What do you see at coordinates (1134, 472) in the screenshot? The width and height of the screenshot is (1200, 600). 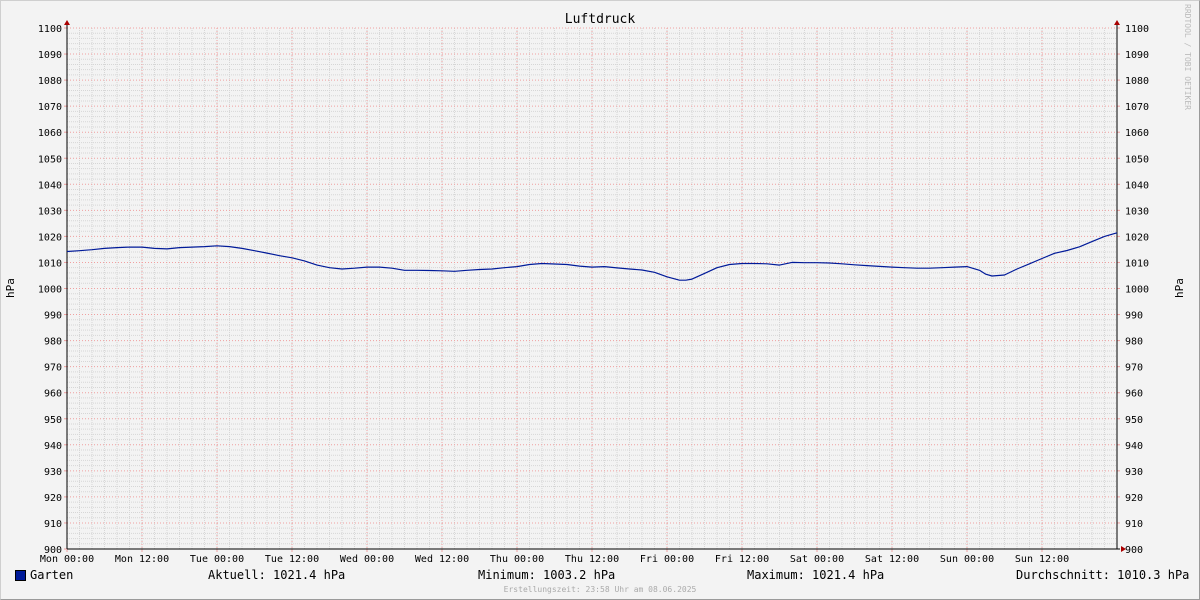 I see `y-tick-label-right: 930` at bounding box center [1134, 472].